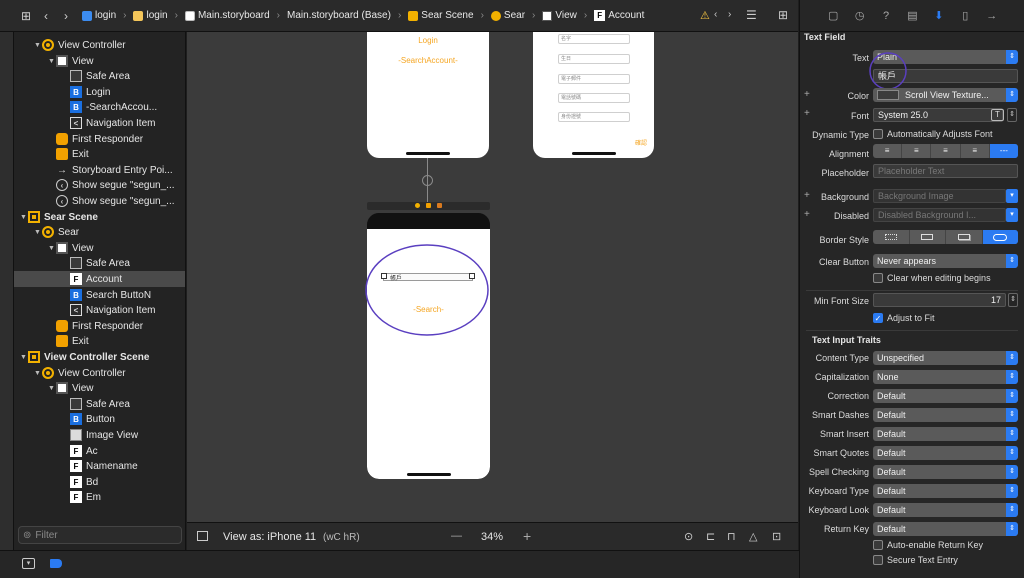 The width and height of the screenshot is (1024, 578). Describe the element at coordinates (99, 310) in the screenshot. I see `outline-row-17: < Navigation Item` at that location.